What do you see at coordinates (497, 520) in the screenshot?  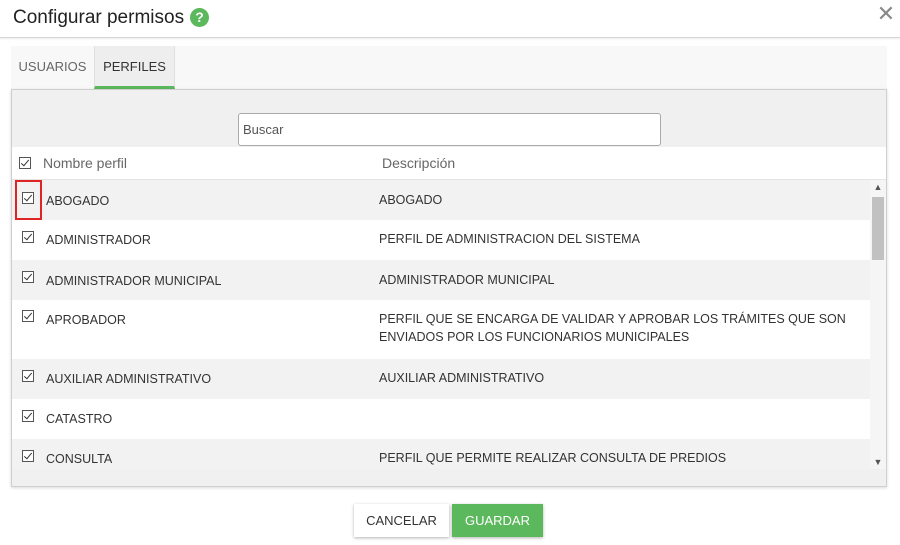 I see `save-button: GUARDAR` at bounding box center [497, 520].